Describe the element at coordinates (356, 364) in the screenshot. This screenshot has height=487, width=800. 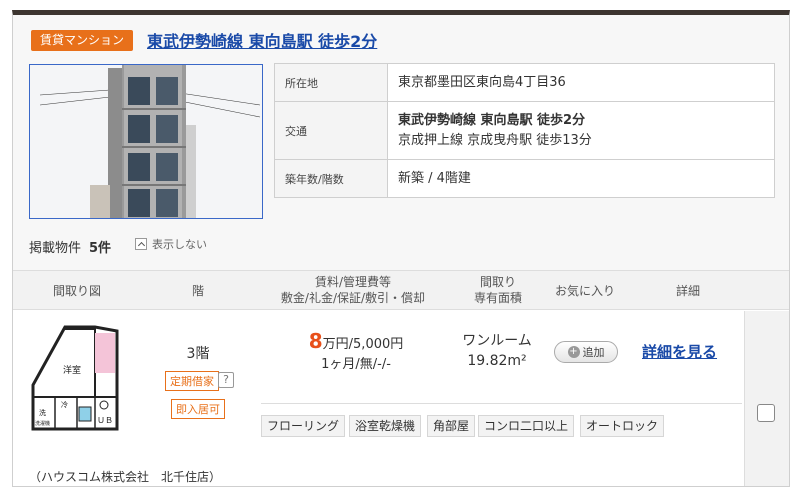
I see `unit-deposit: 1ヶ月/無/-/-` at that location.